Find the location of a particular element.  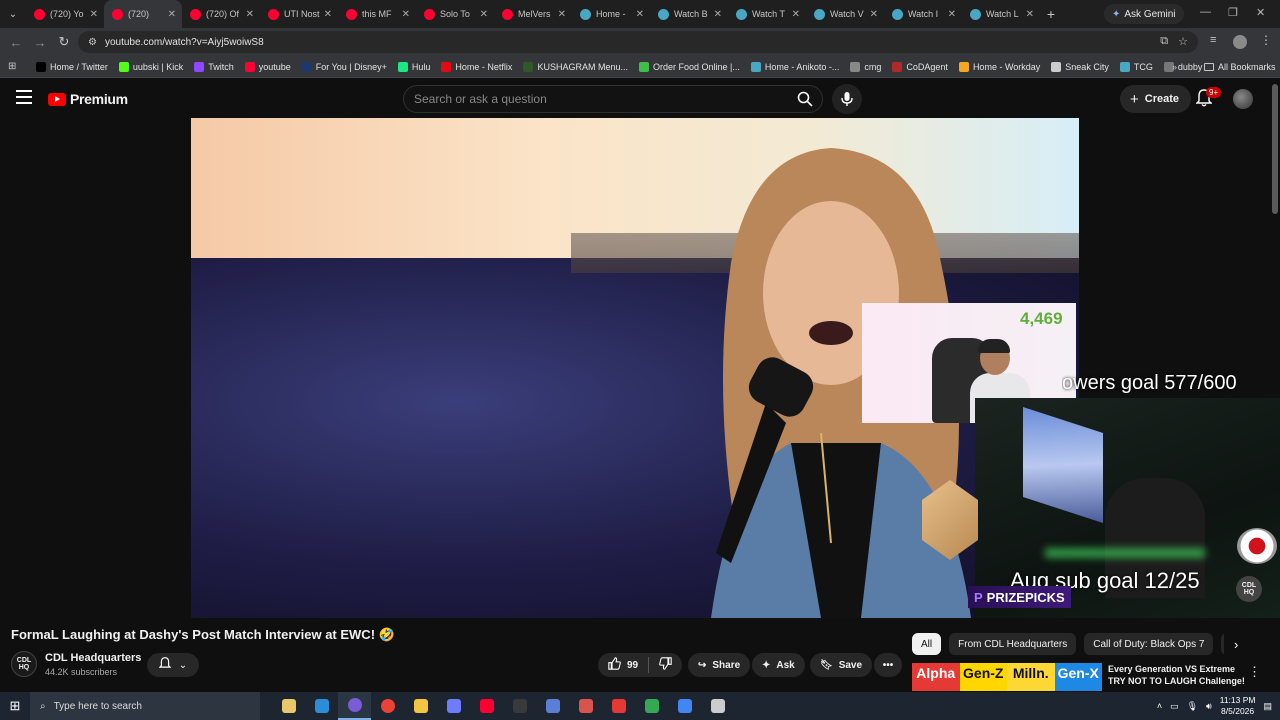

reading-list-icon: ≡ is located at coordinates (1213, 40).